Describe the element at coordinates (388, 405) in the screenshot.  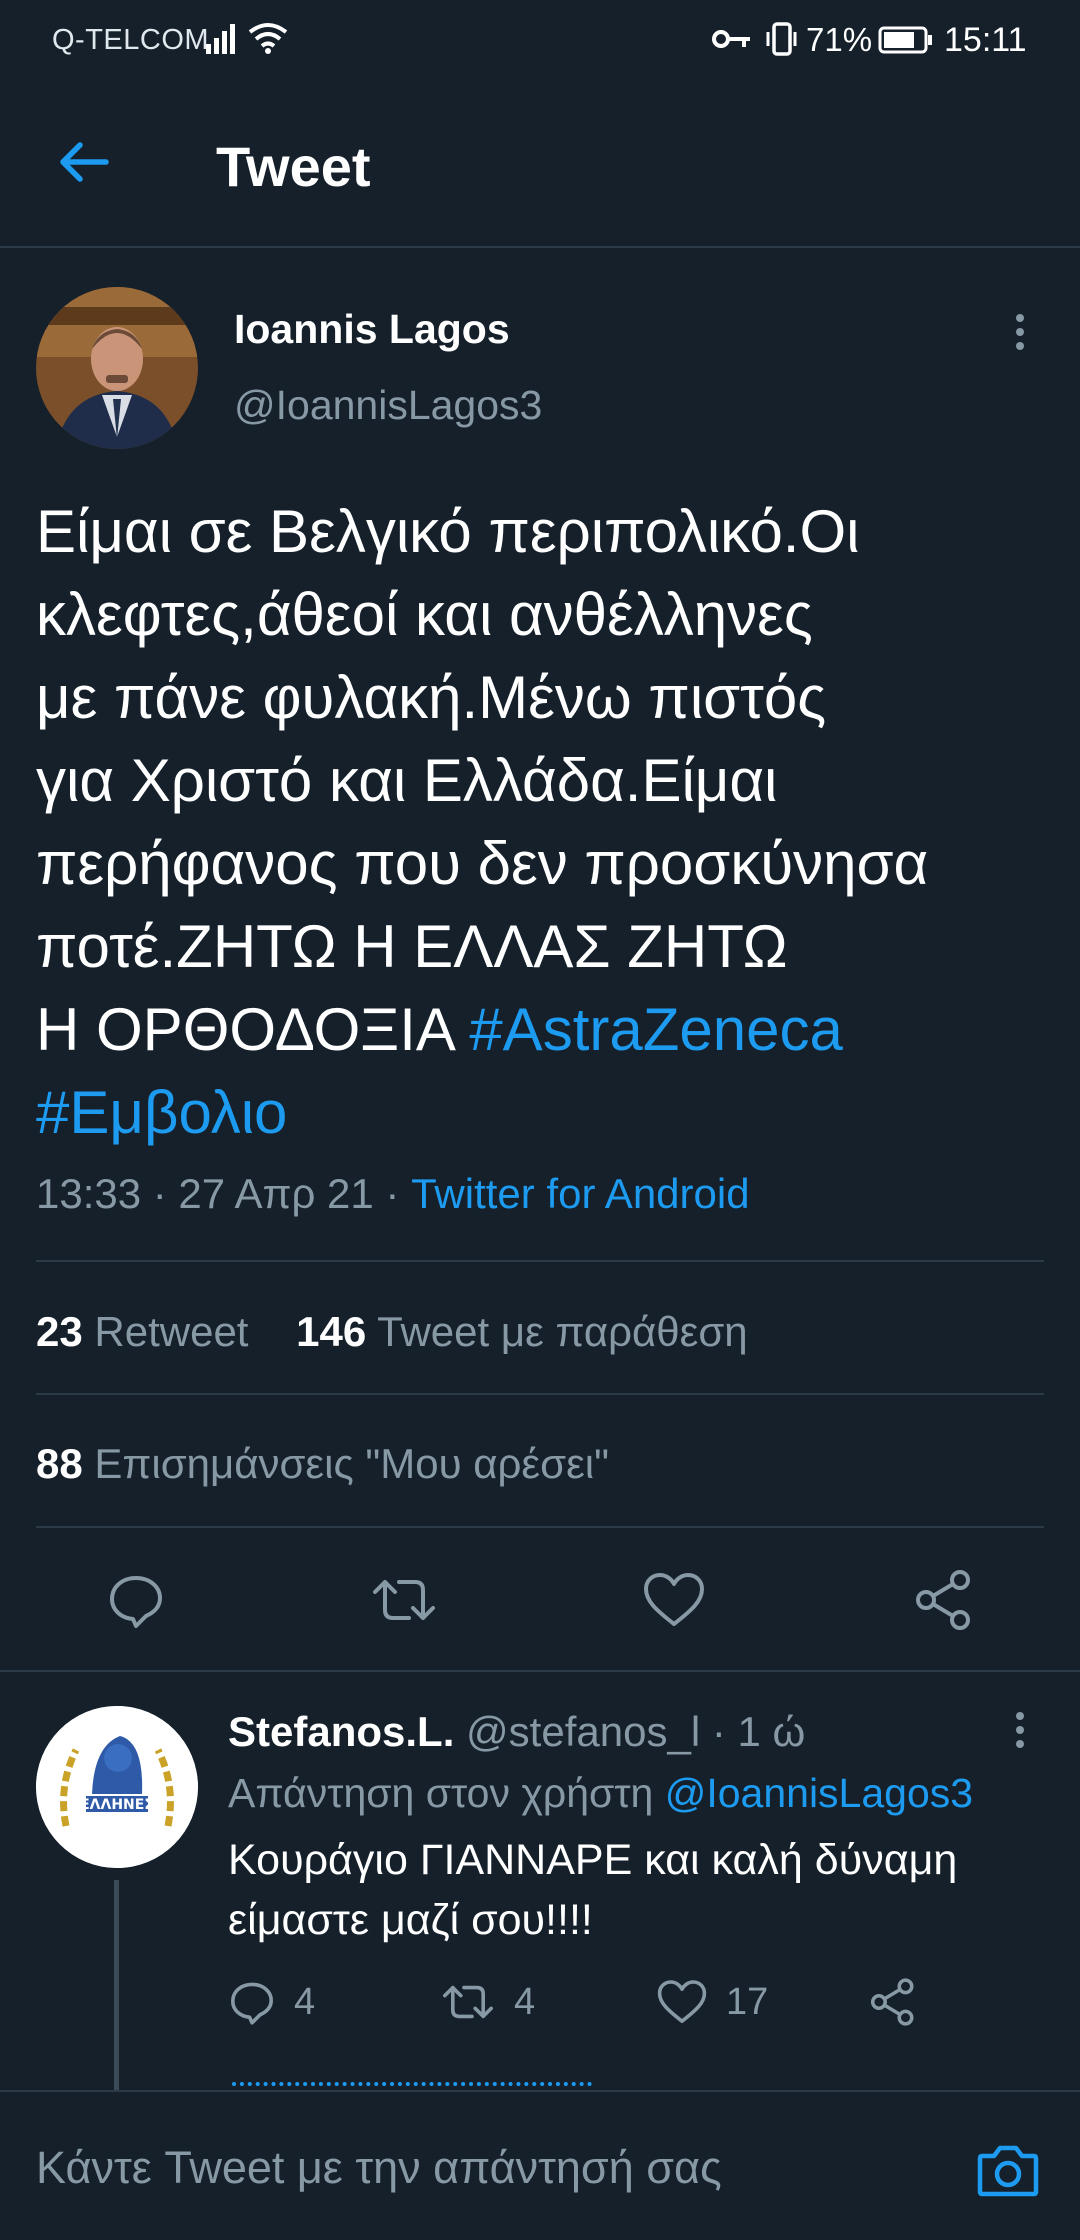
I see `author-handle: @IoannisLagos3` at that location.